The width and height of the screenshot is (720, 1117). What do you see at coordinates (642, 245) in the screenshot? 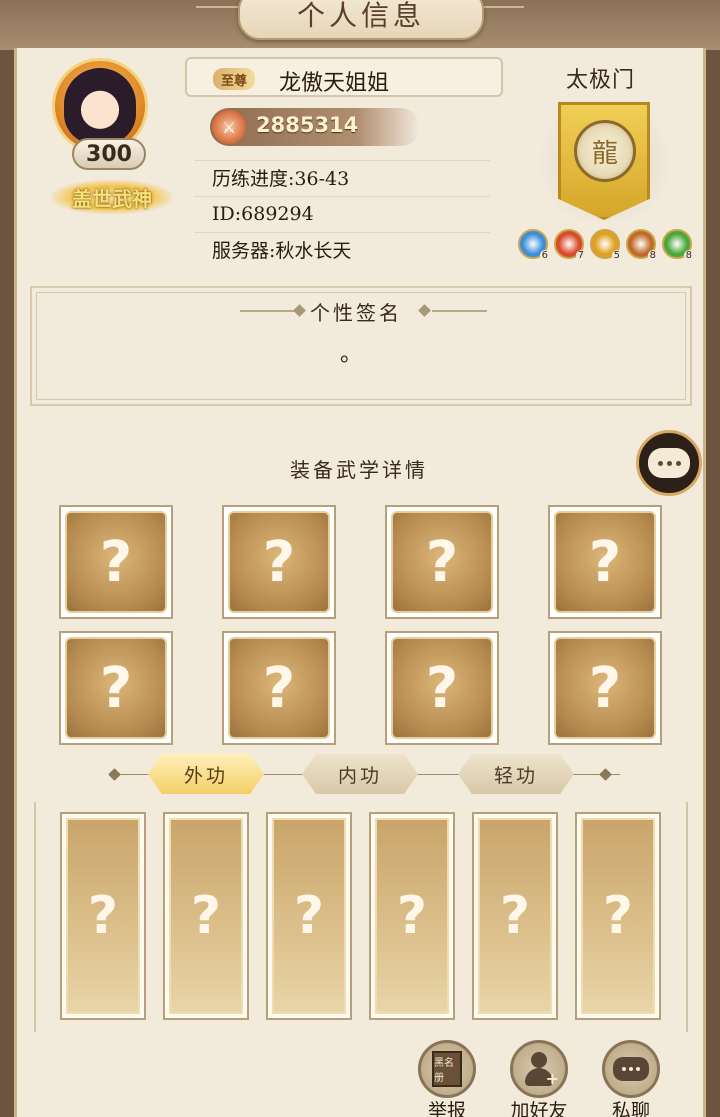
I see `earth-element-icon: 8` at bounding box center [642, 245].